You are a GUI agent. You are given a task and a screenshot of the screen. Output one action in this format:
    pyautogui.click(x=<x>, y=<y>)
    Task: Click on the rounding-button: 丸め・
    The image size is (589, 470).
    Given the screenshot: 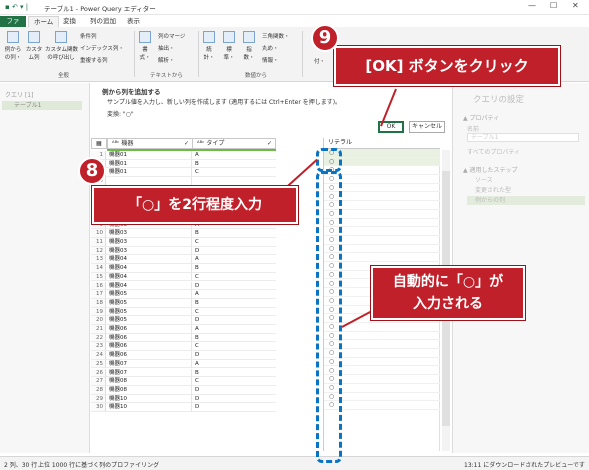 What is the action you would take?
    pyautogui.click(x=270, y=48)
    